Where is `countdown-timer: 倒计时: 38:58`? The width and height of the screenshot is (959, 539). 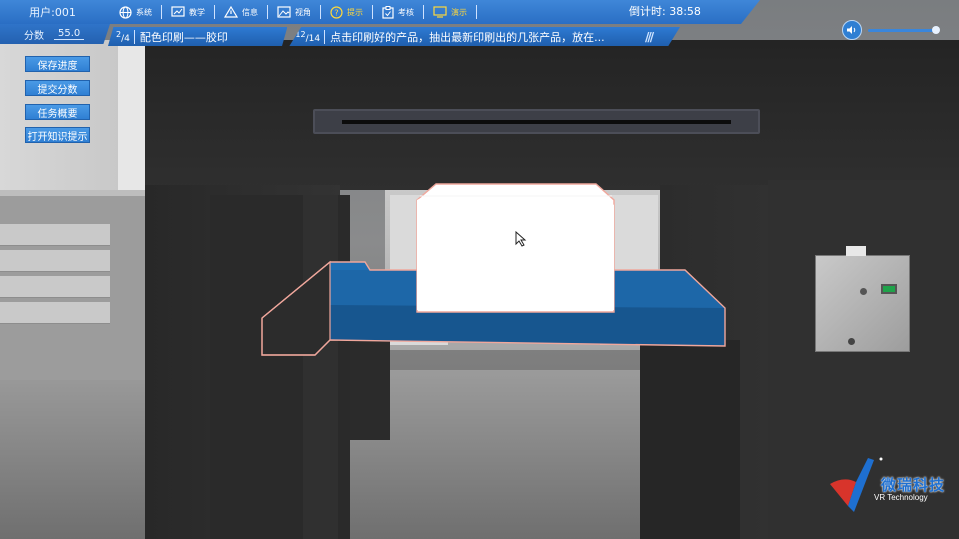 countdown-timer: 倒计时: 38:58 is located at coordinates (665, 11).